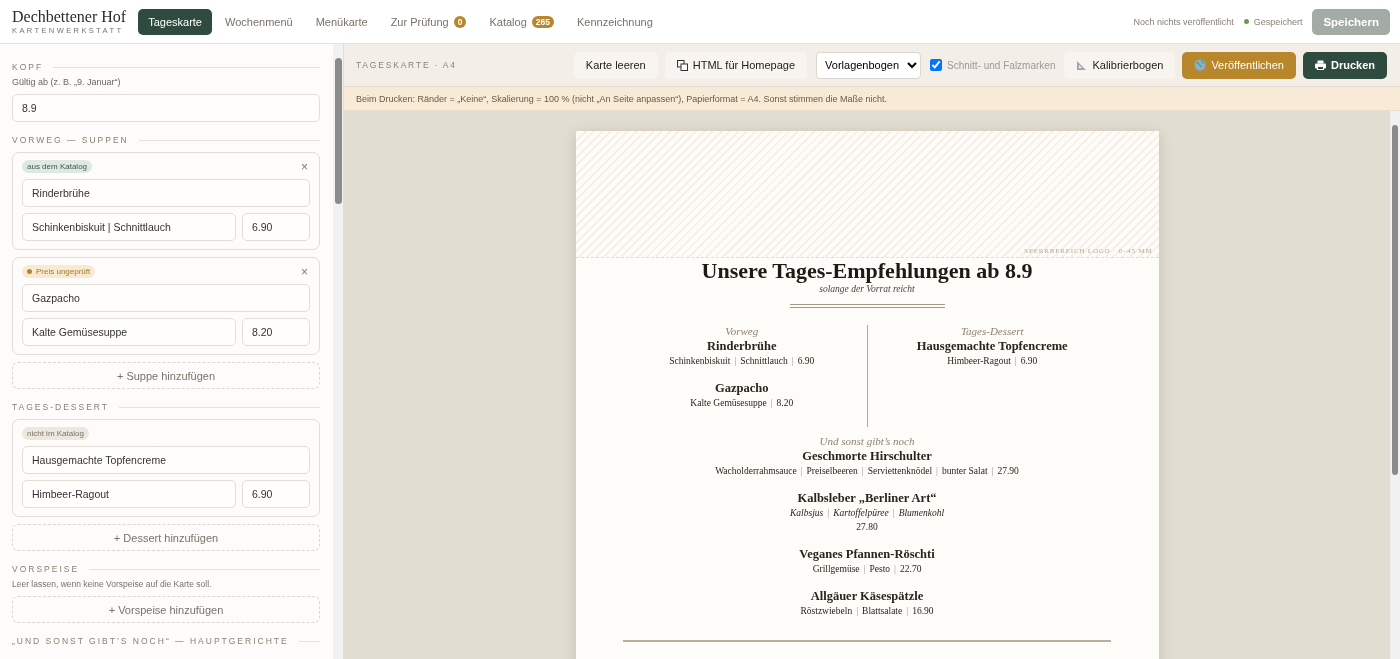  I want to click on dish-name: Rinderbrühe, so click(742, 346).